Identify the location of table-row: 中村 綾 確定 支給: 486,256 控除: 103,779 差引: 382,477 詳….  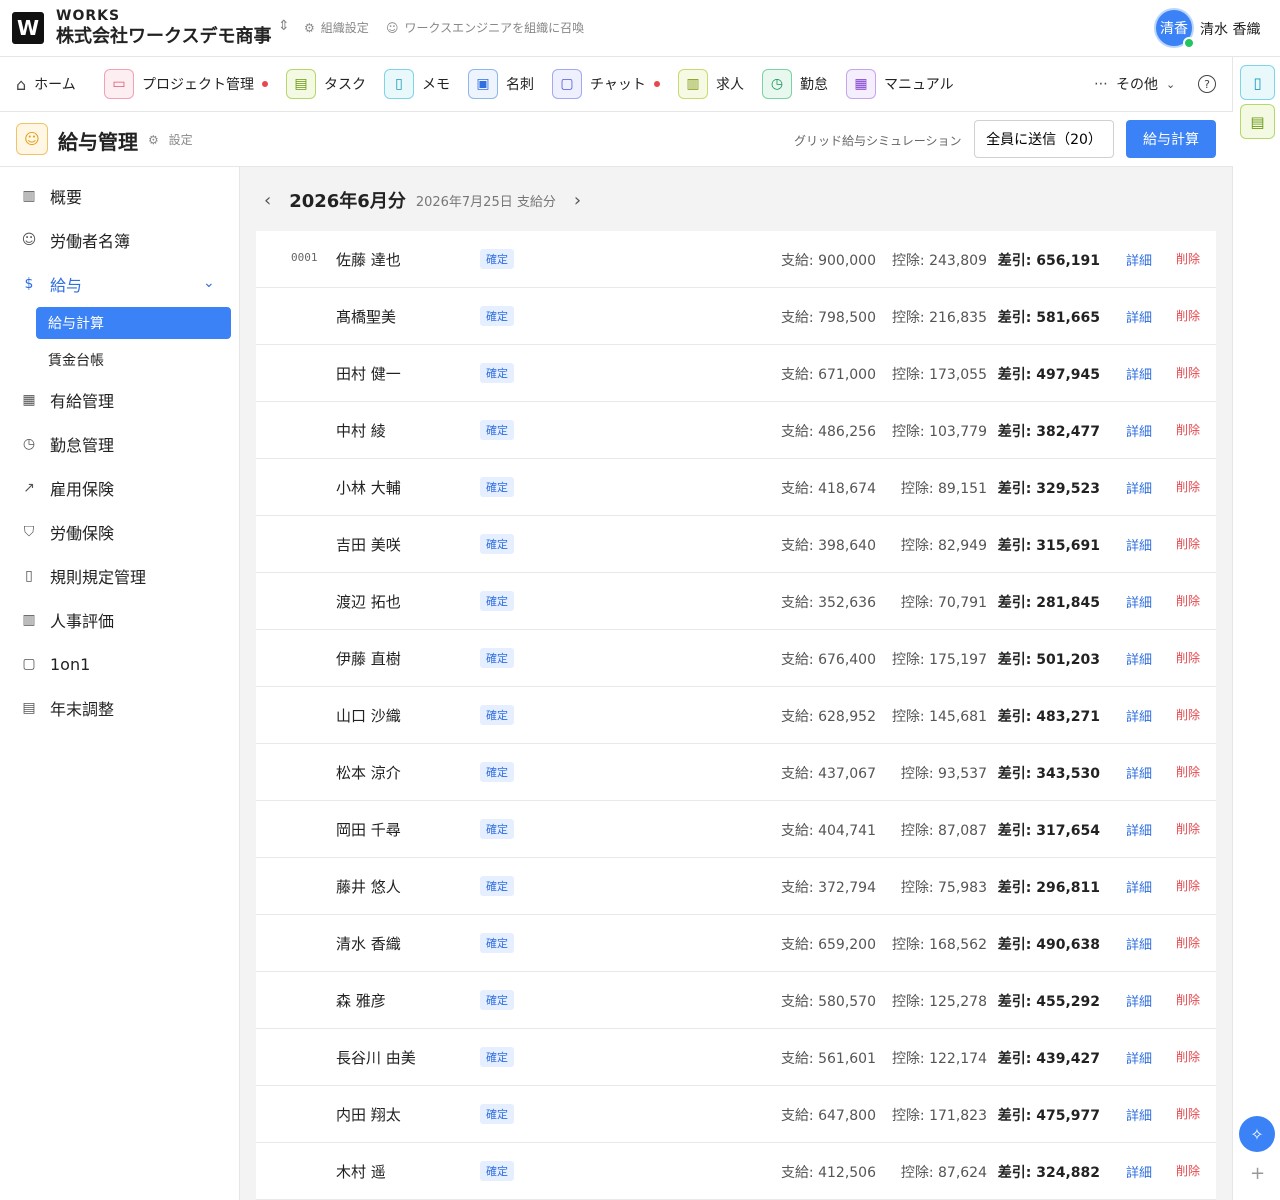
(736, 430).